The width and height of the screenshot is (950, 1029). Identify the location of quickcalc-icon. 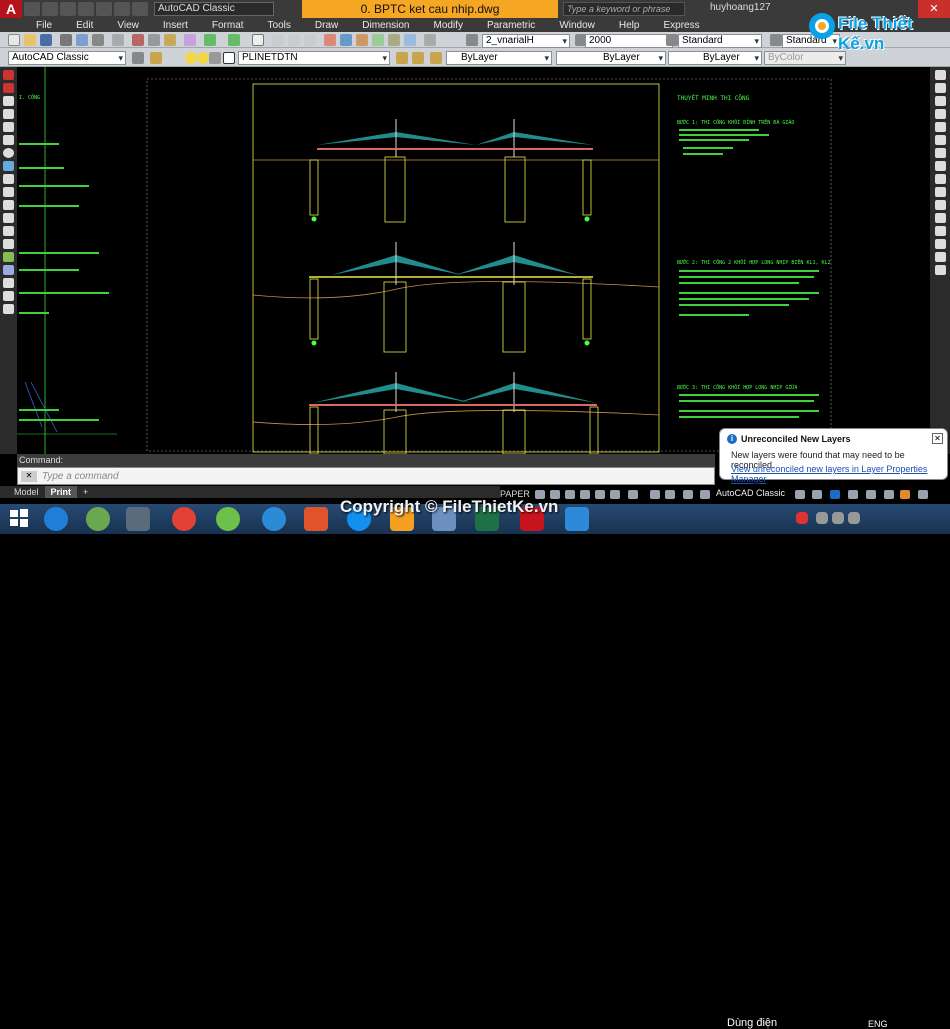
(410, 40).